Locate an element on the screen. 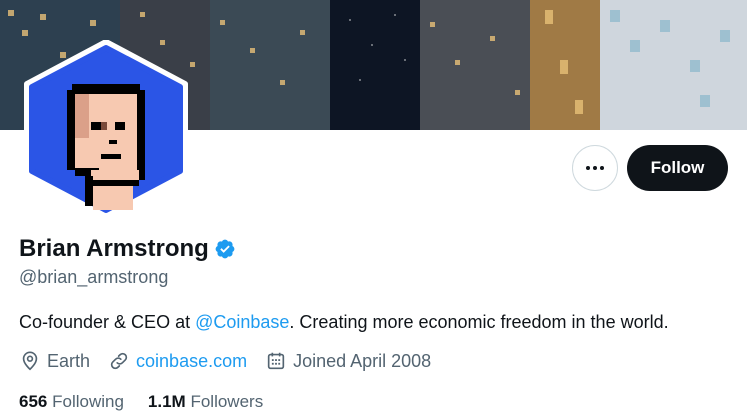  profile-name-row: Brian Armstrong is located at coordinates (127, 249).